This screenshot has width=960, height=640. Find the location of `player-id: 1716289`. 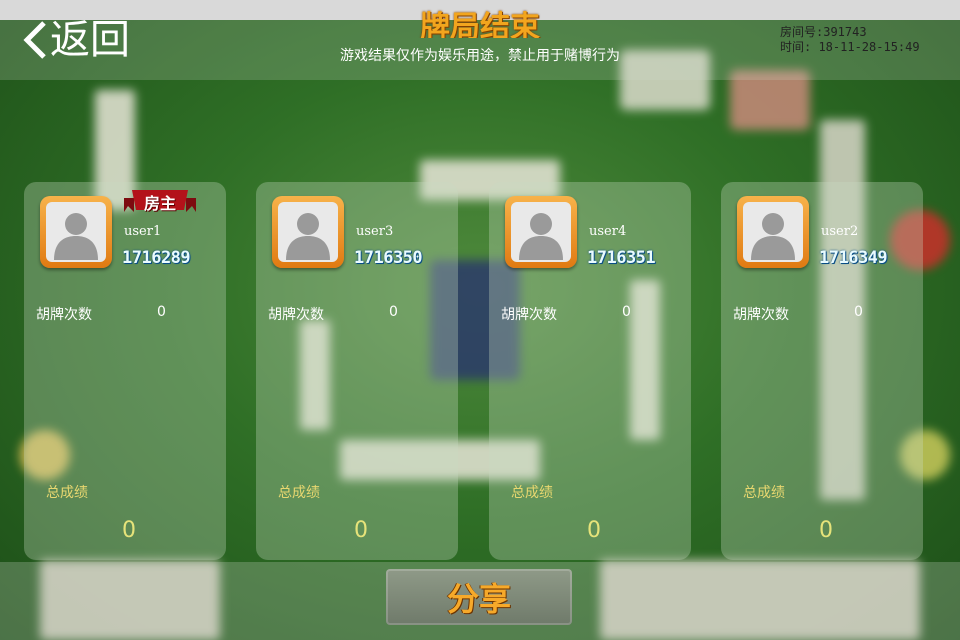

player-id: 1716289 is located at coordinates (156, 258).